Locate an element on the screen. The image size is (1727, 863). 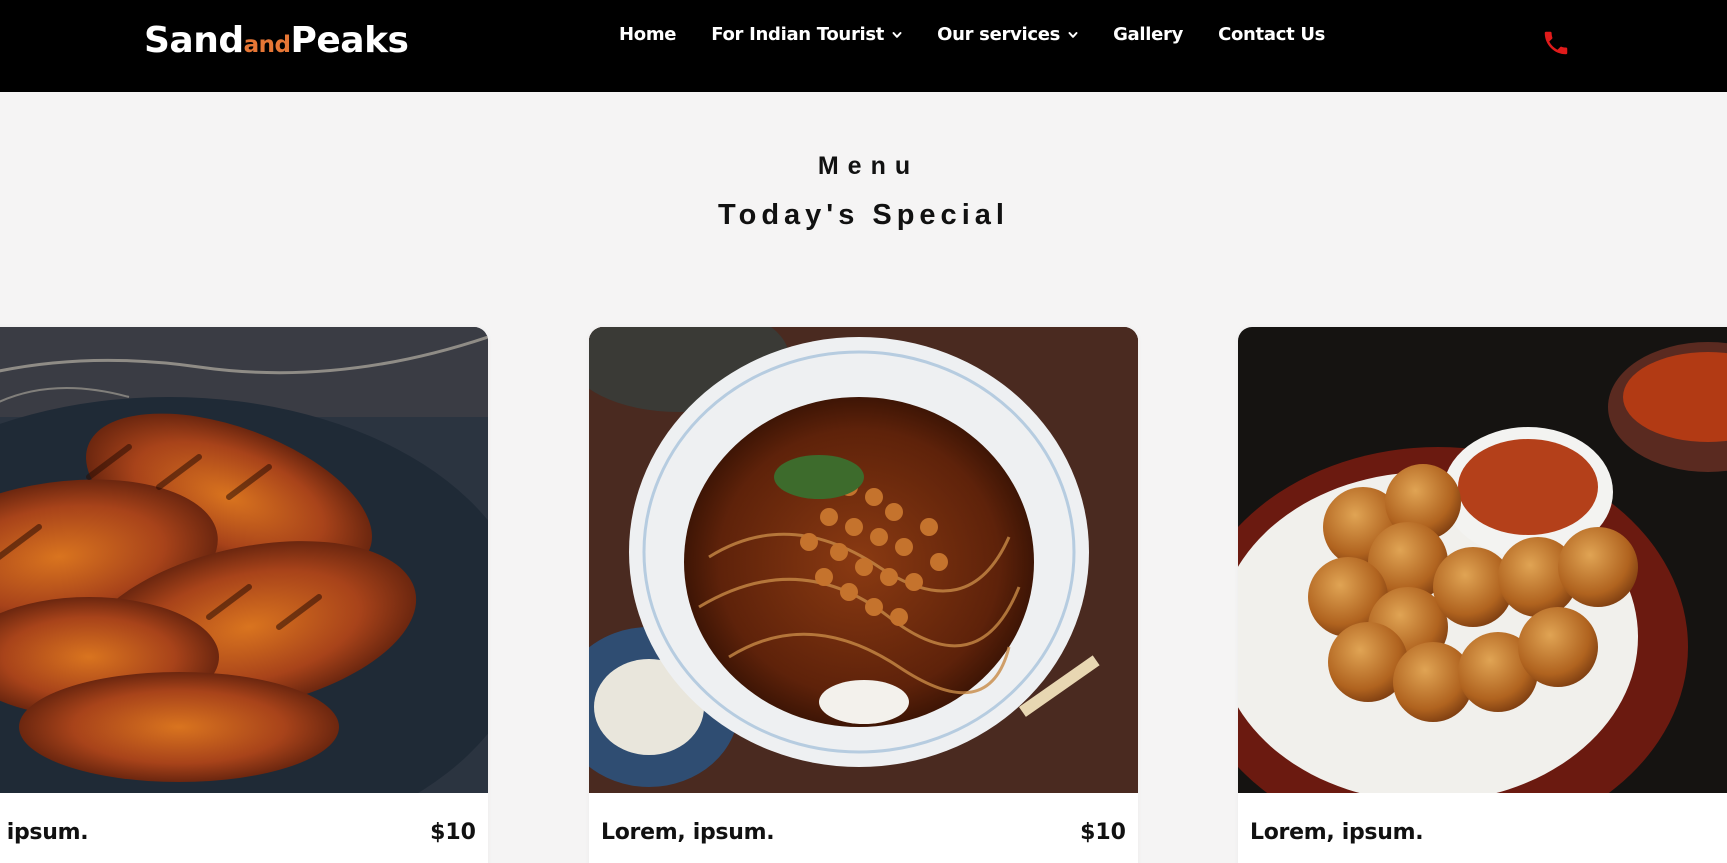
brand-logo: SandandPeaks is located at coordinates (276, 40).